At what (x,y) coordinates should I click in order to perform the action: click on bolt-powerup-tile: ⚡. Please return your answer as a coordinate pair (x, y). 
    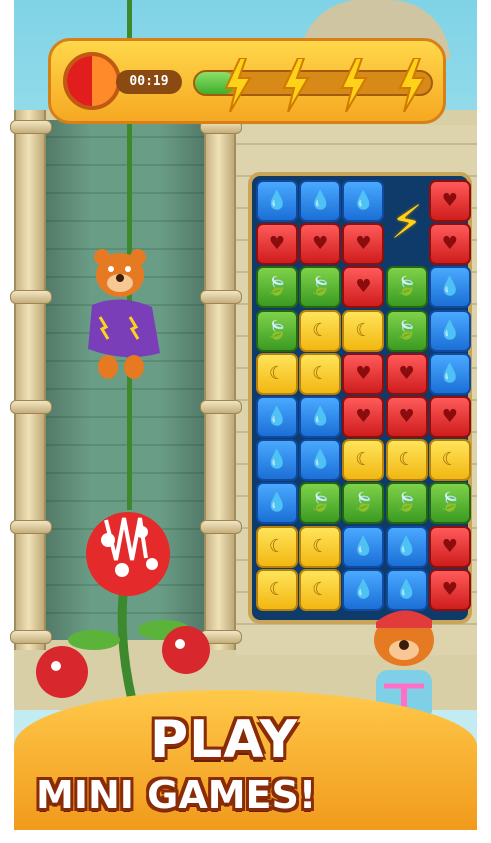
    Looking at the image, I should click on (407, 222).